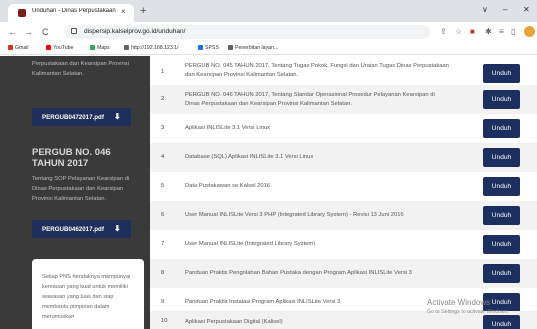 The height and width of the screenshot is (329, 537). I want to click on download-pergub046-button: PERGUB0462017.pdf ⬇, so click(81, 229).